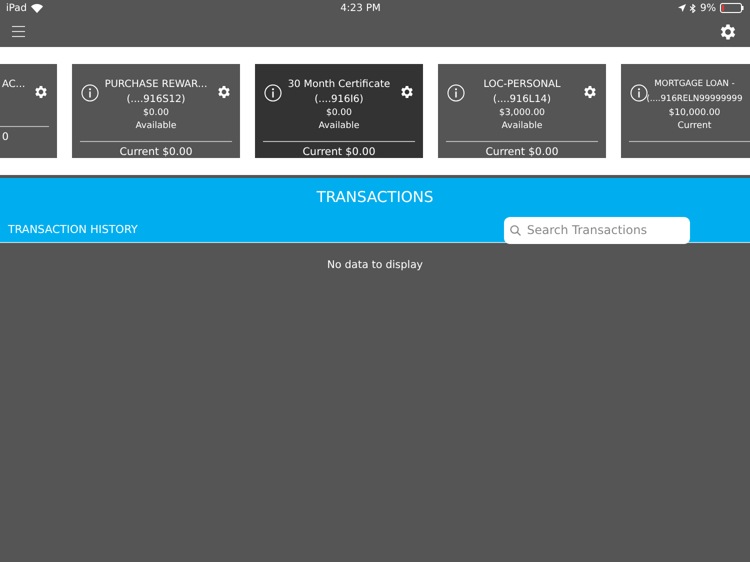 The image size is (750, 562). What do you see at coordinates (18, 31) in the screenshot?
I see `menu-icon` at bounding box center [18, 31].